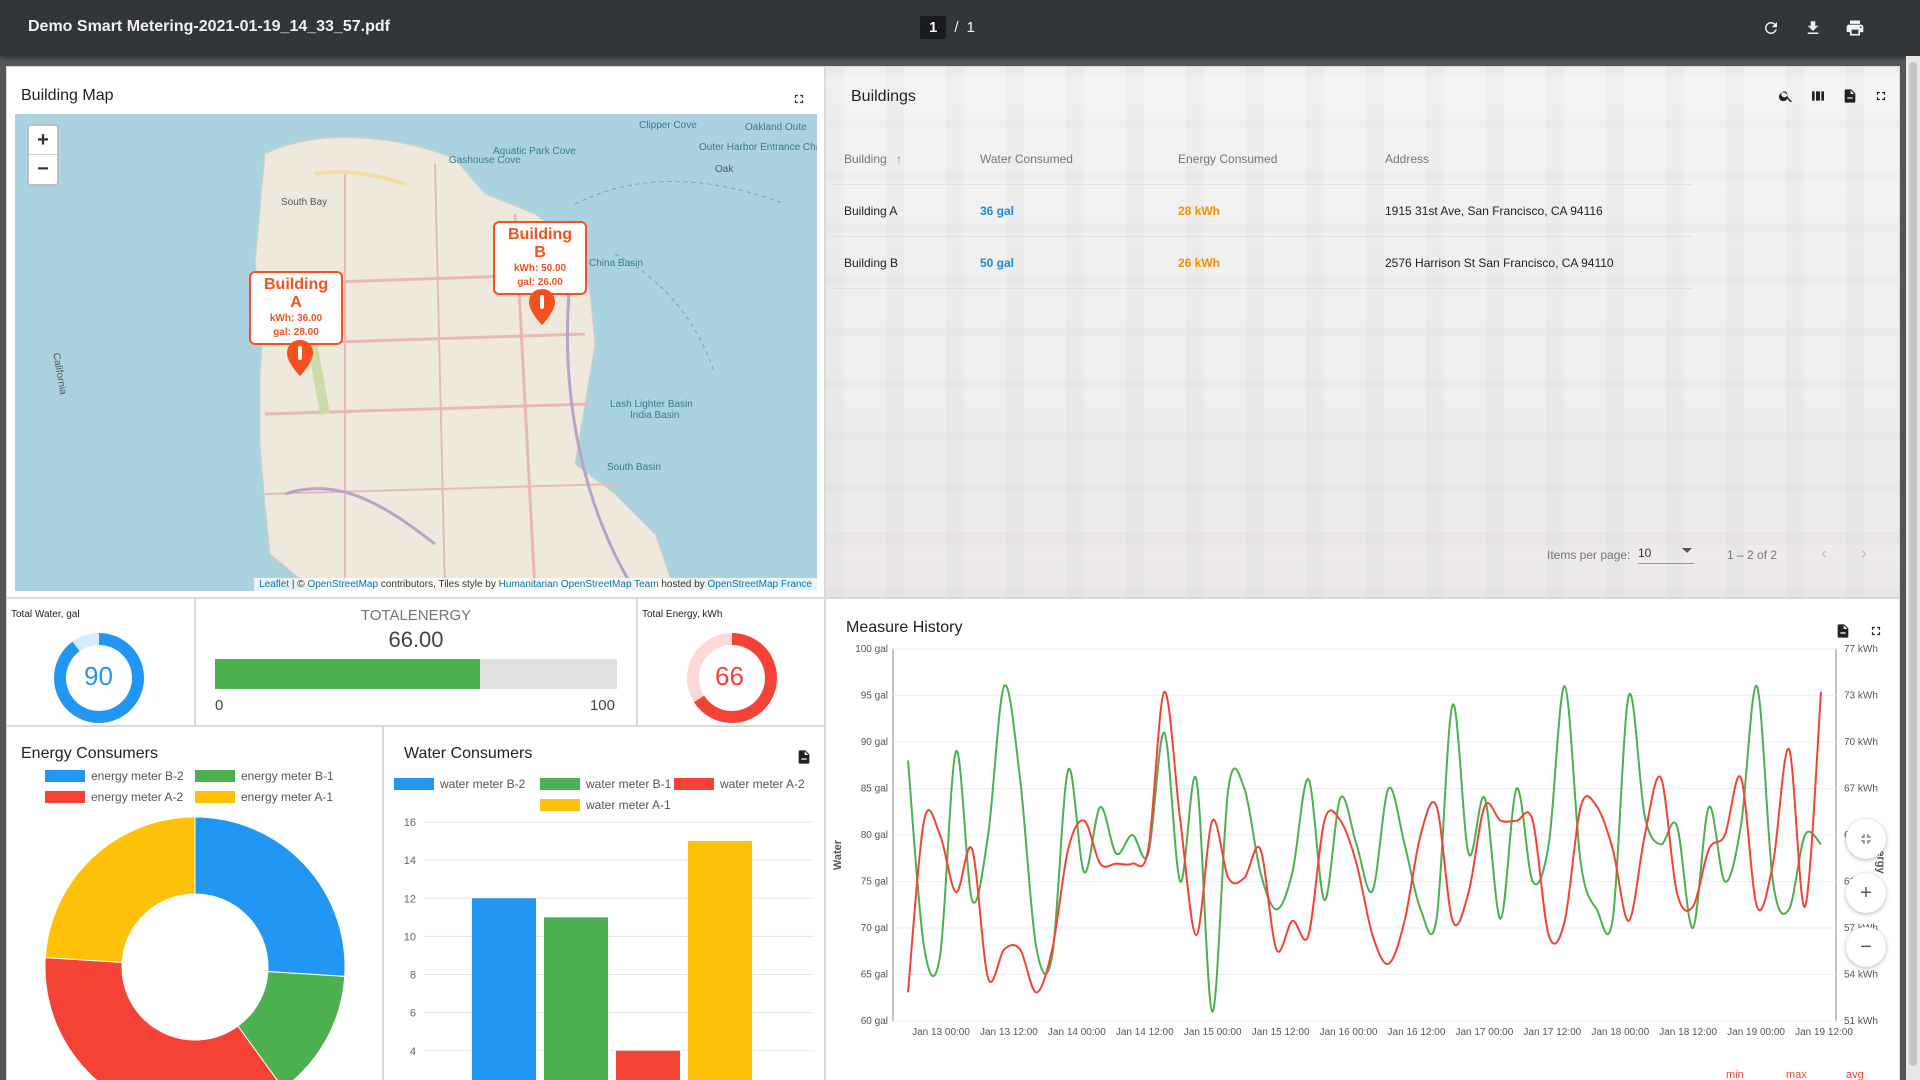  What do you see at coordinates (298, 584) in the screenshot?
I see `attribution-text: | ©` at bounding box center [298, 584].